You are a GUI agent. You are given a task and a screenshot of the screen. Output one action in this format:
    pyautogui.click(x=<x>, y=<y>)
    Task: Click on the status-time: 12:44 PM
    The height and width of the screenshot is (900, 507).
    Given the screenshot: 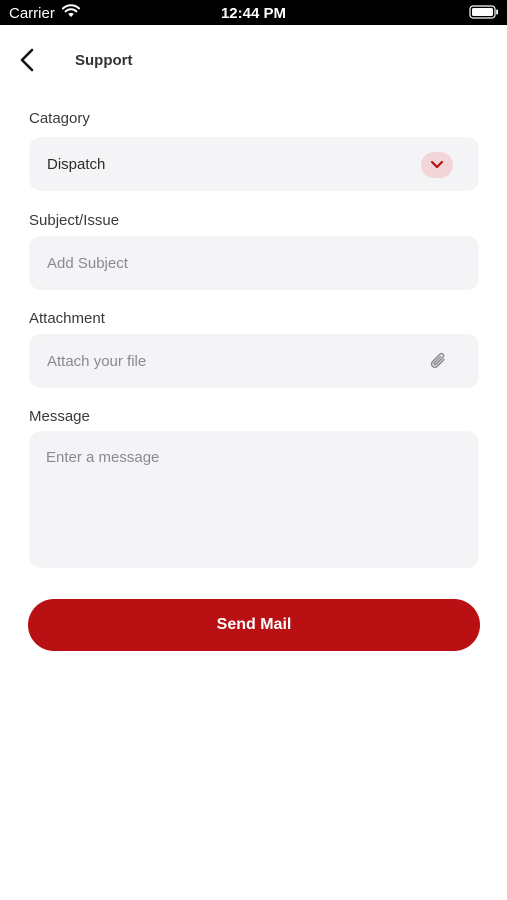 What is the action you would take?
    pyautogui.click(x=253, y=13)
    